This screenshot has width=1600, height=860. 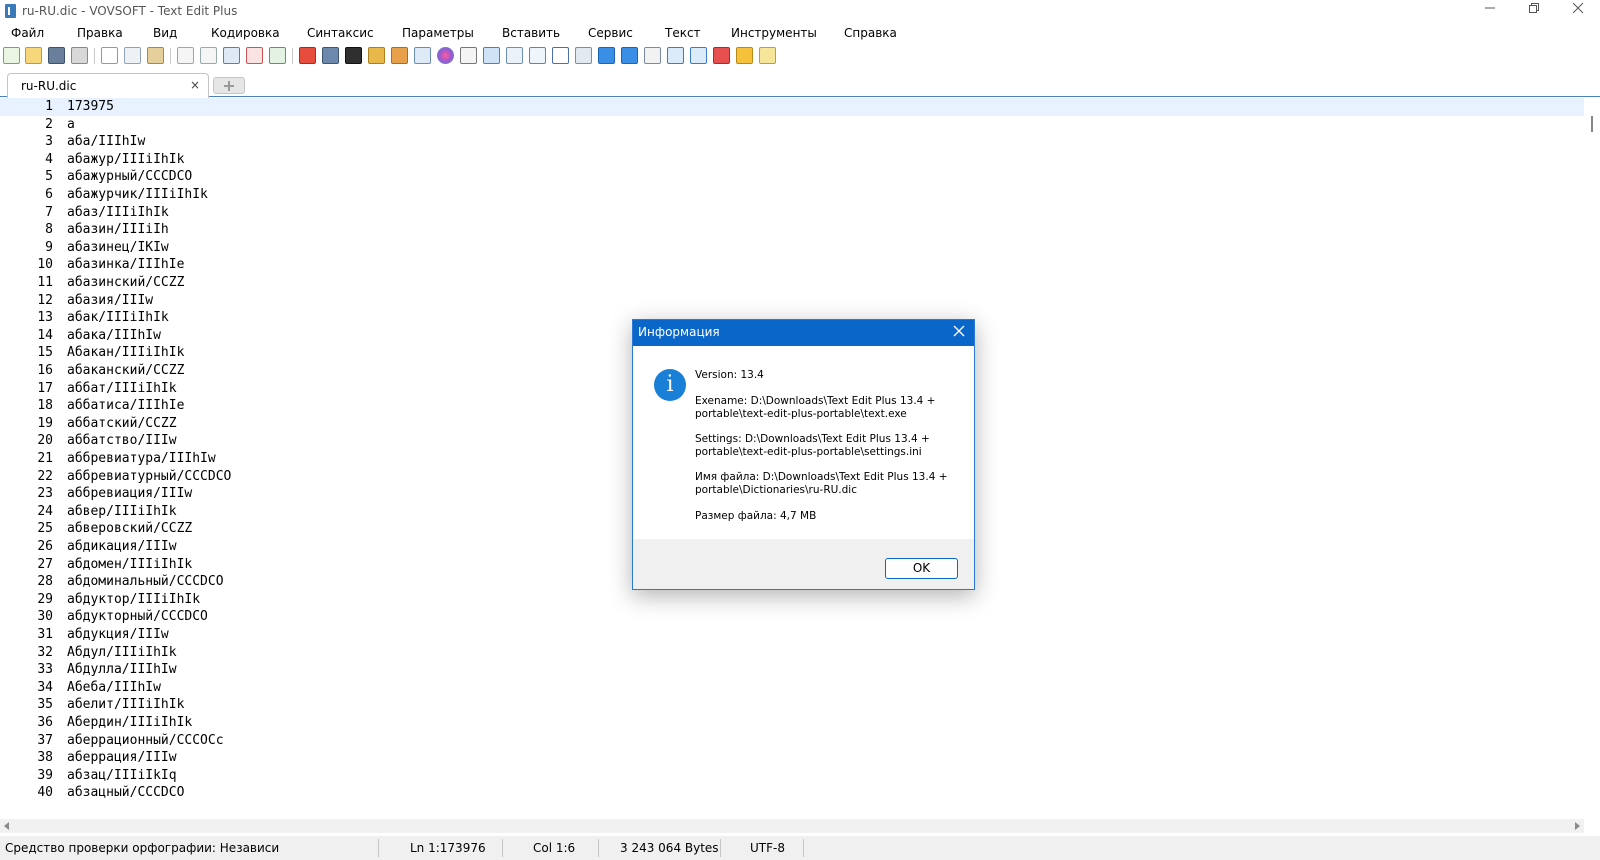 What do you see at coordinates (11, 55) in the screenshot?
I see `new-file-icon` at bounding box center [11, 55].